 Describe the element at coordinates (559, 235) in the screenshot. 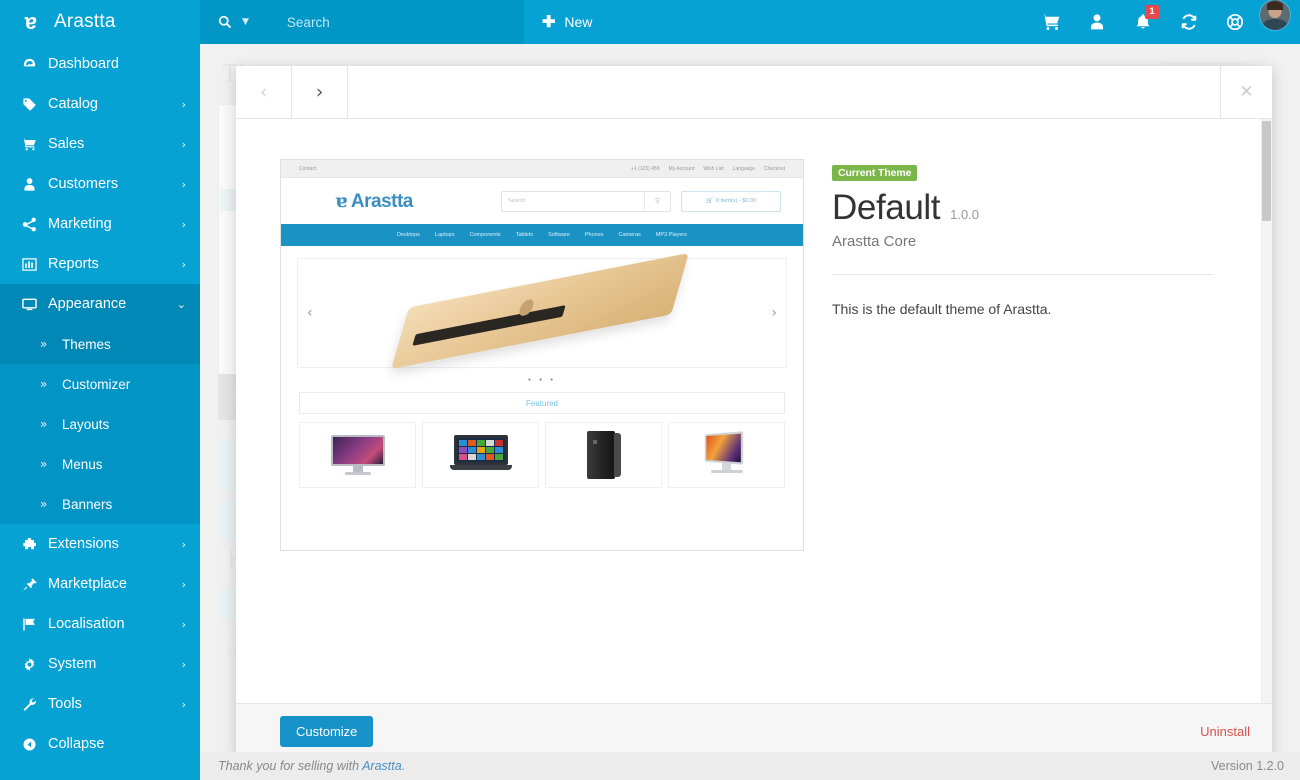

I see `preview-nav-item: Software` at that location.